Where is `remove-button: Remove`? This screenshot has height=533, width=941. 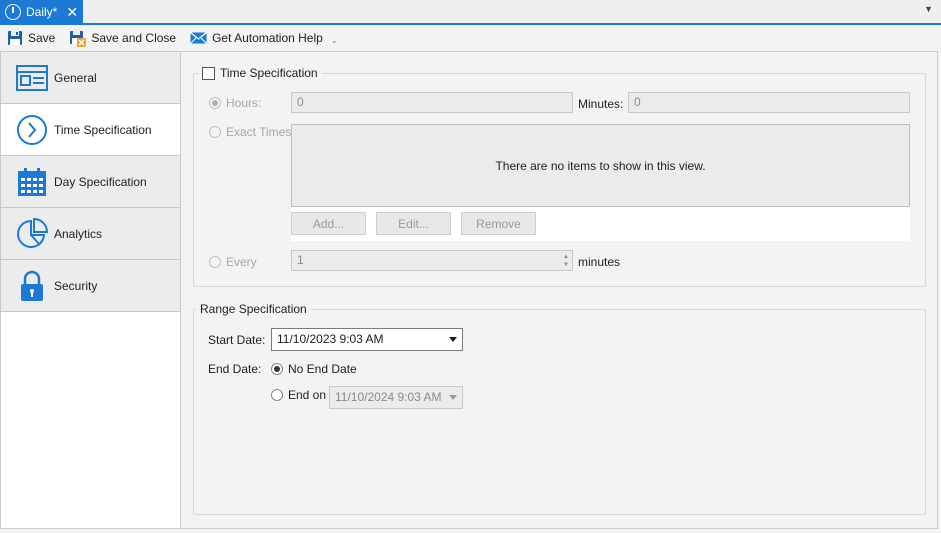
remove-button: Remove is located at coordinates (498, 223).